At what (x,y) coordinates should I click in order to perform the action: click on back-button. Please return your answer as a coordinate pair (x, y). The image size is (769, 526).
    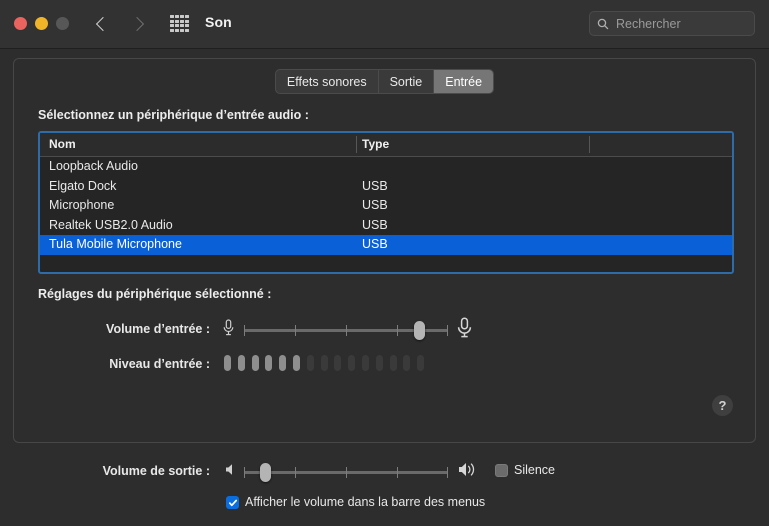
    Looking at the image, I should click on (103, 24).